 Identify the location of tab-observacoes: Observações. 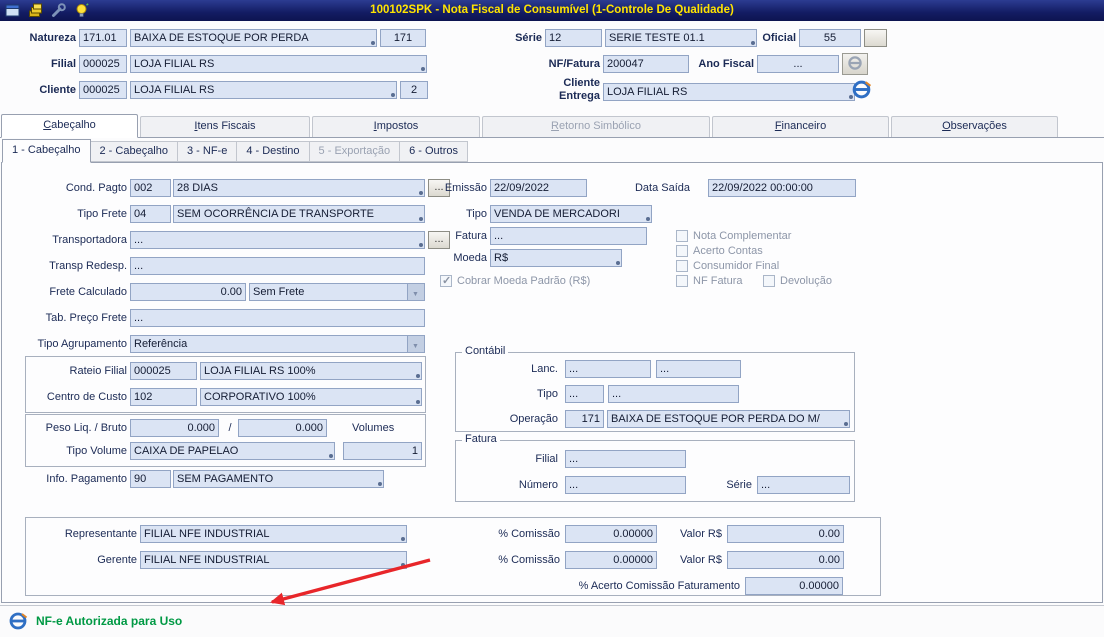
(974, 126).